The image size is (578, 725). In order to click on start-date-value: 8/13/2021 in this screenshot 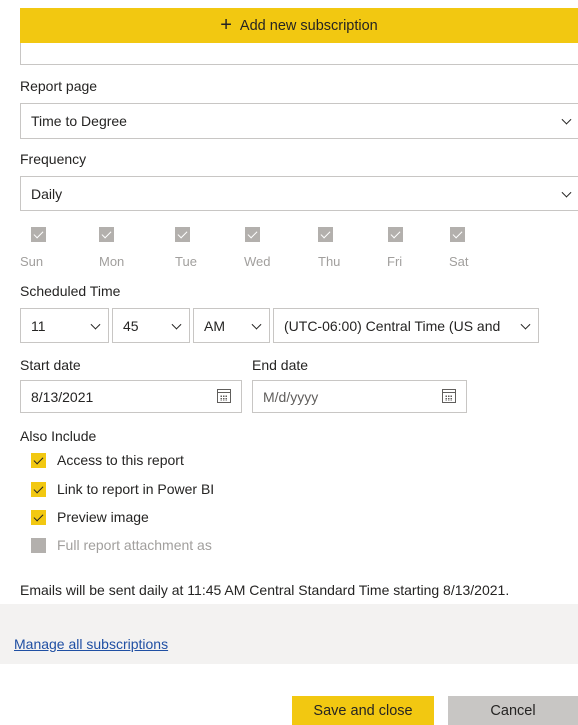, I will do `click(62, 396)`.